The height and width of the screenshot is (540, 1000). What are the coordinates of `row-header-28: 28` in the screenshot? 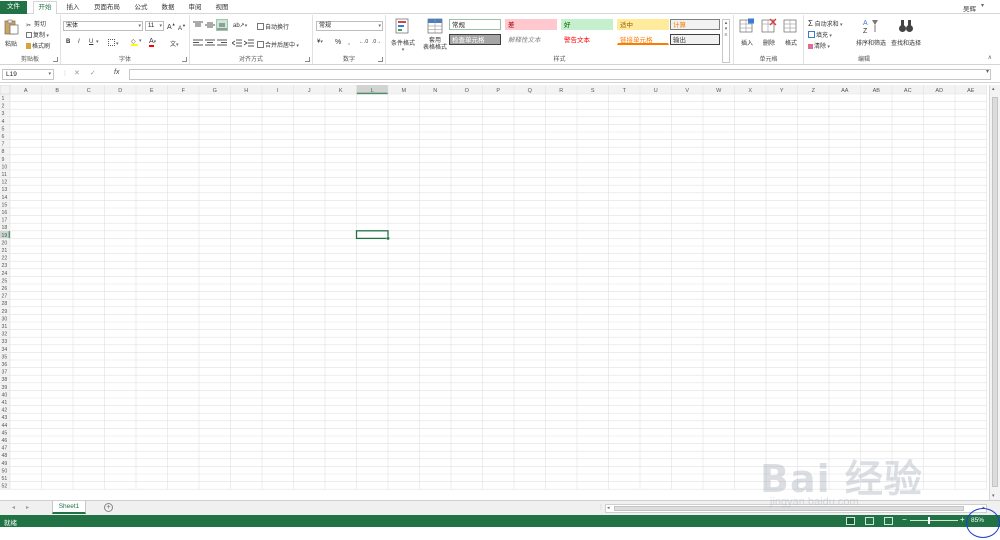 It's located at (5, 304).